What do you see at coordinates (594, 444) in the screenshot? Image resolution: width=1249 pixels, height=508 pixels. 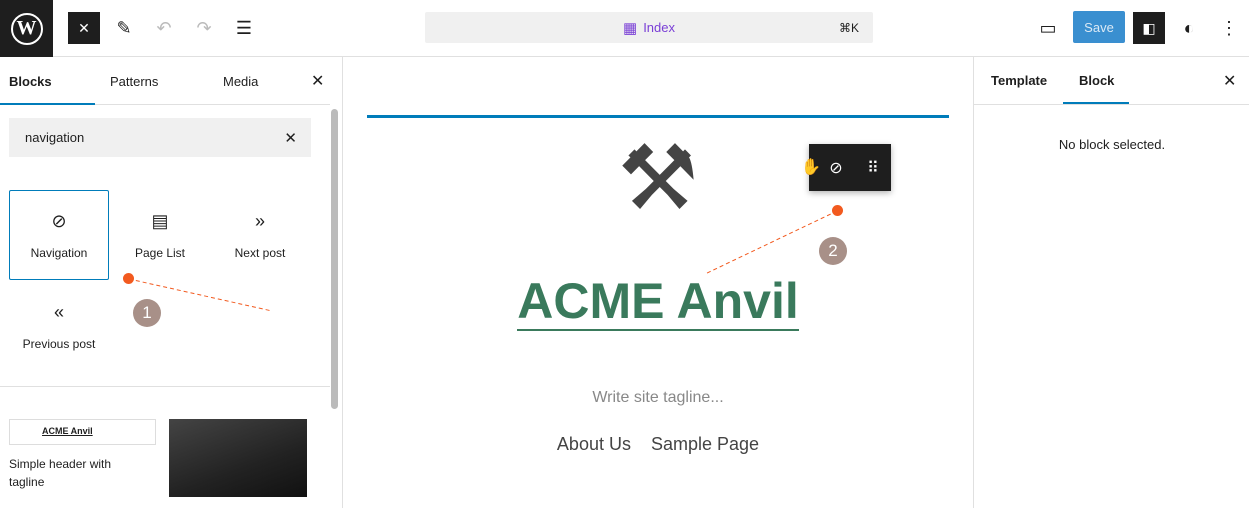 I see `nav-item: About Us` at bounding box center [594, 444].